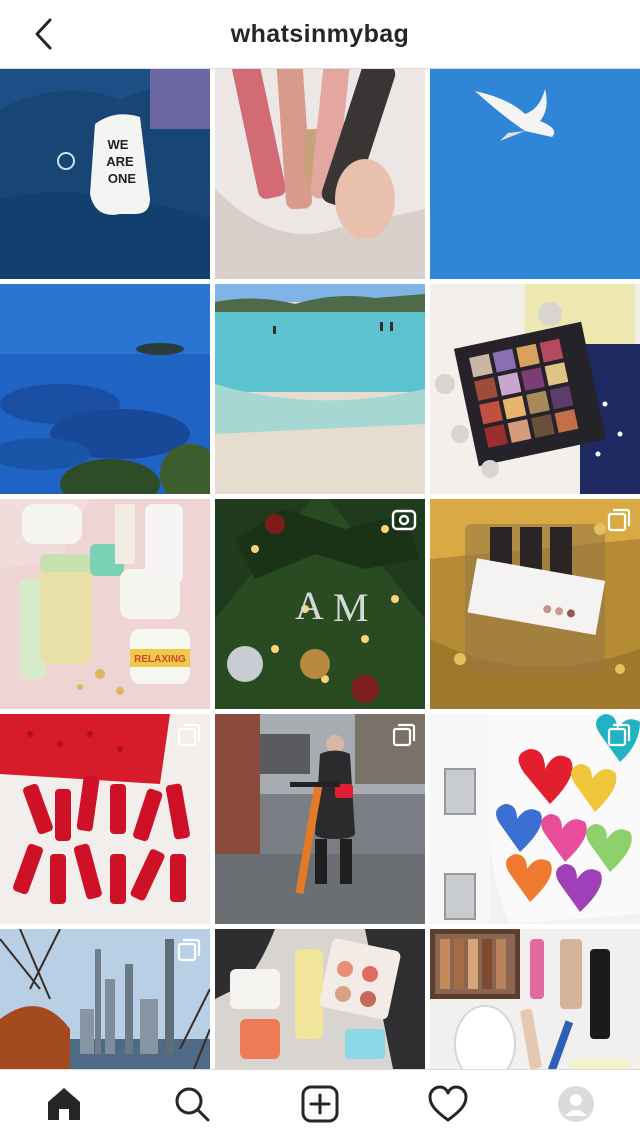 The height and width of the screenshot is (1138, 640). I want to click on post-beauty-flatlay: ICING, so click(320, 999).